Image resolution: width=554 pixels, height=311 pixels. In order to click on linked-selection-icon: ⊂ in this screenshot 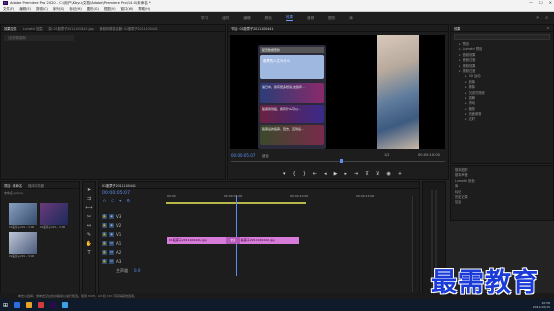, I will do `click(112, 200)`.